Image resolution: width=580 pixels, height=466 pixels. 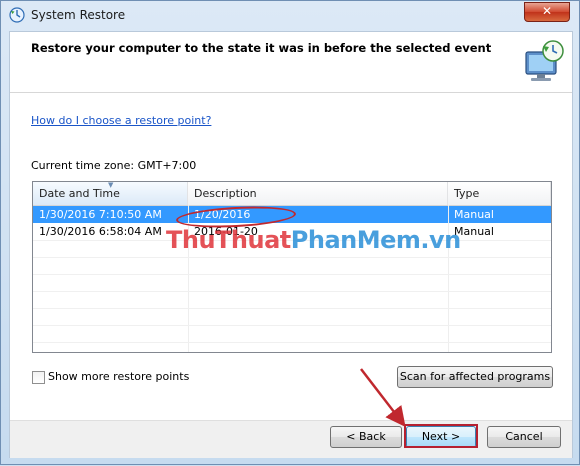 What do you see at coordinates (355, 240) in the screenshot?
I see `watermark-part: PhanMem` at bounding box center [355, 240].